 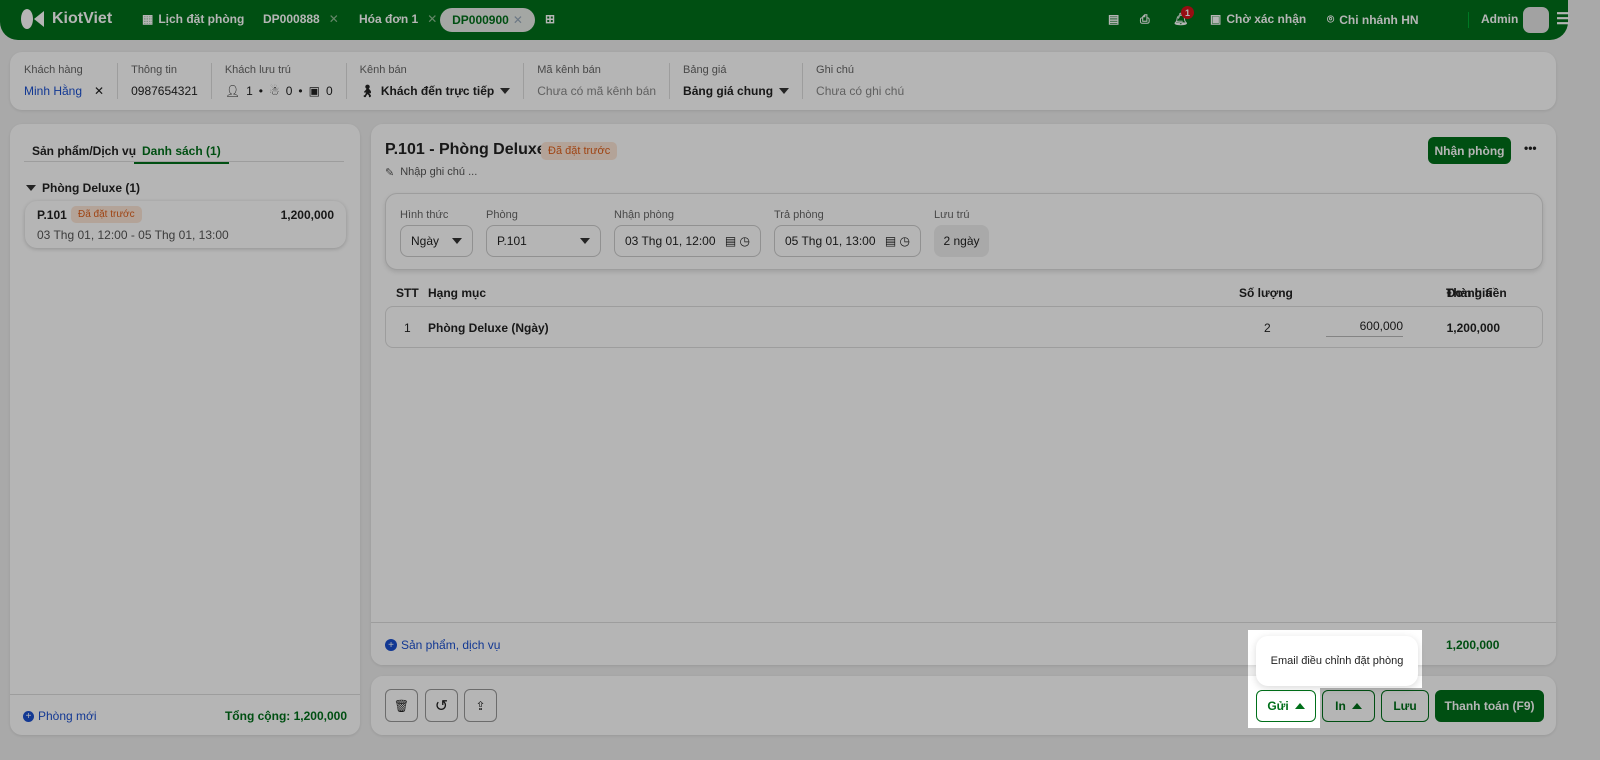 I want to click on checkout-datetime: 05 Thg 01, 13:00 ▤ ◷, so click(x=847, y=241).